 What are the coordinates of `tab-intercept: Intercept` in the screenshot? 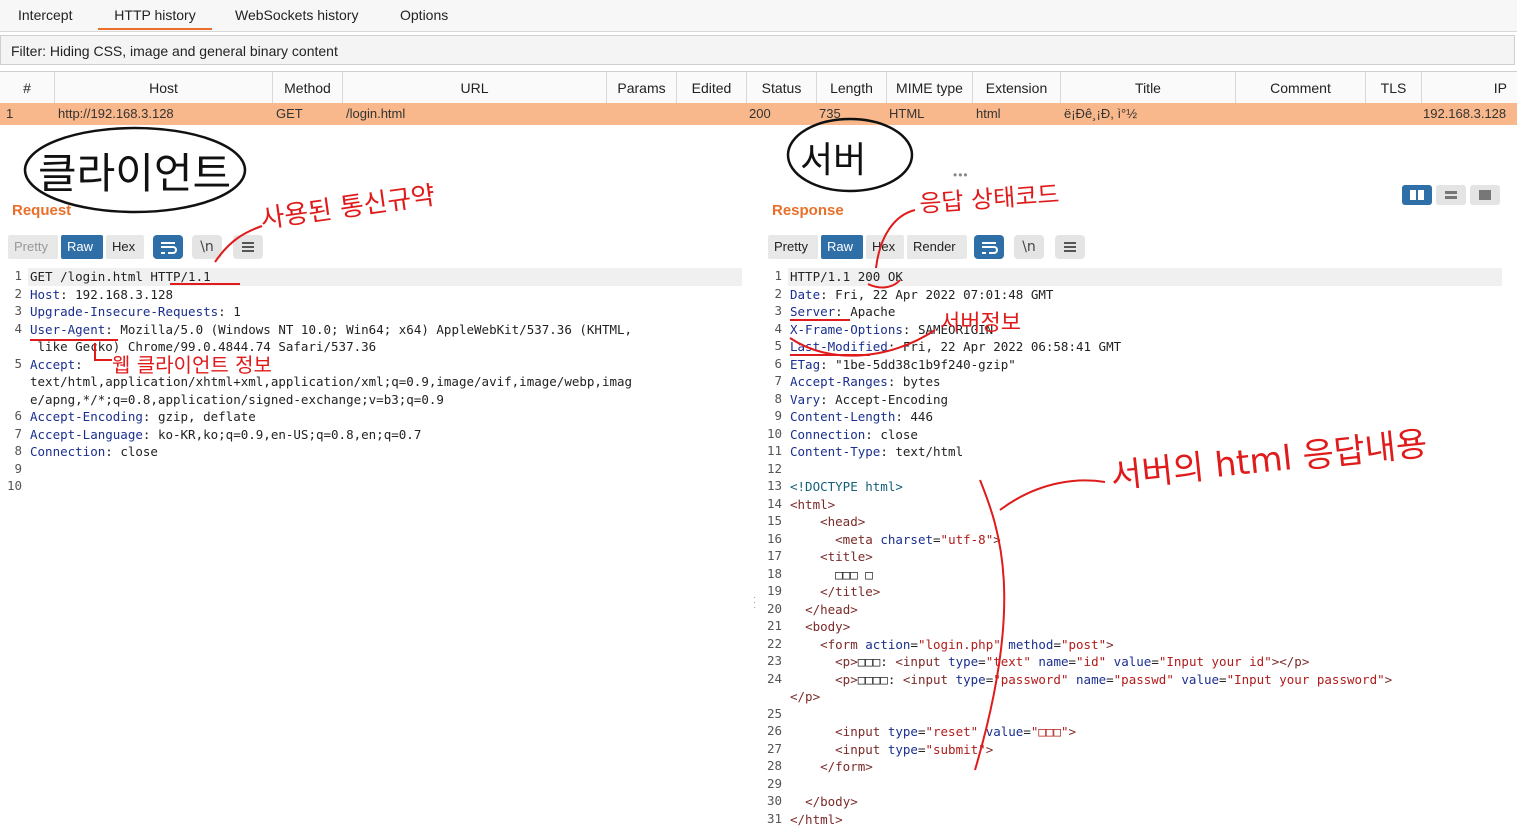 It's located at (45, 15).